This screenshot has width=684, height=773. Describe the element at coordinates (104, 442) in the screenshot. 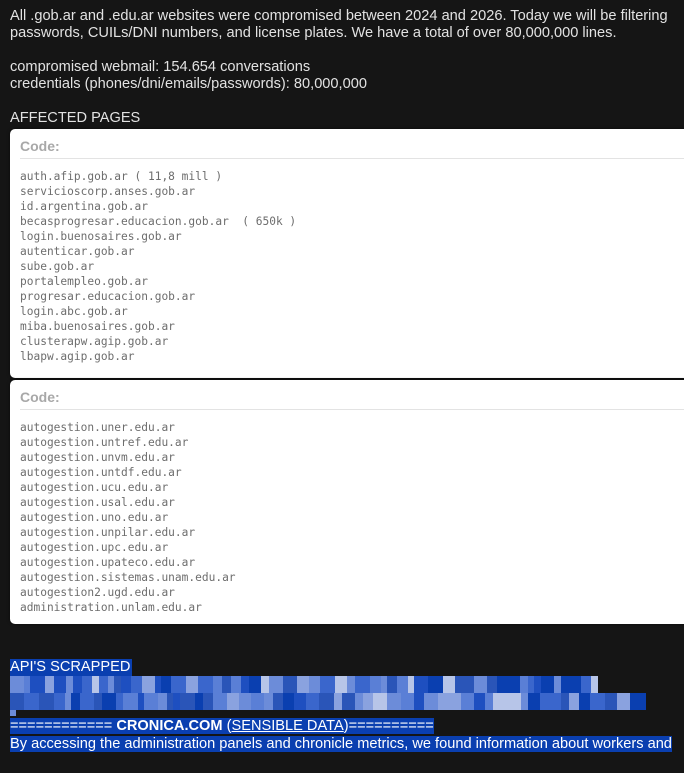

I see `code-line: autogestion.untref.edu.ar` at that location.